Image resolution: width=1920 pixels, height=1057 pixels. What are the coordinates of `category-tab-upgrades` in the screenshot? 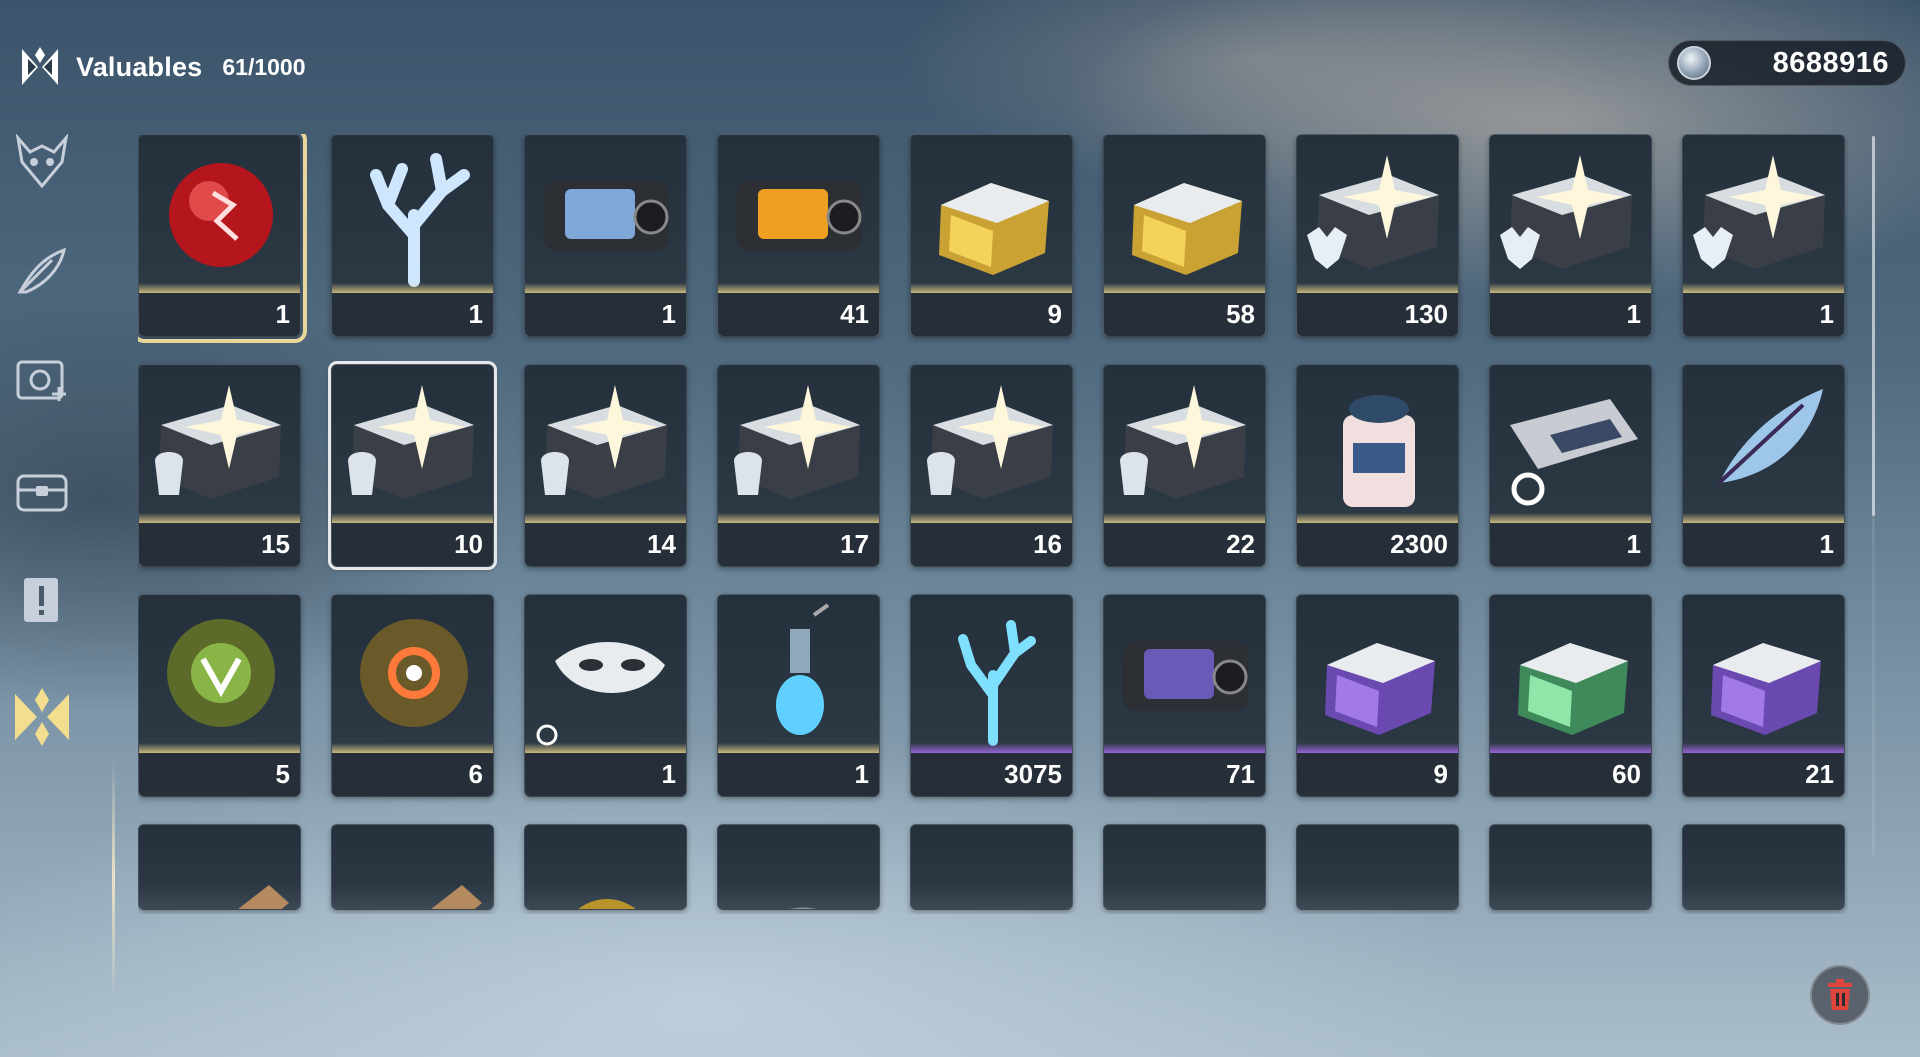 It's located at (42, 382).